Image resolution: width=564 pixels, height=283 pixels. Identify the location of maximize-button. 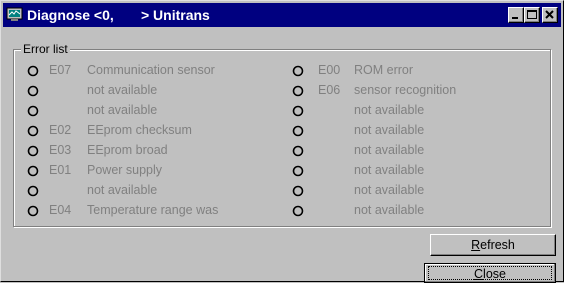
(532, 15).